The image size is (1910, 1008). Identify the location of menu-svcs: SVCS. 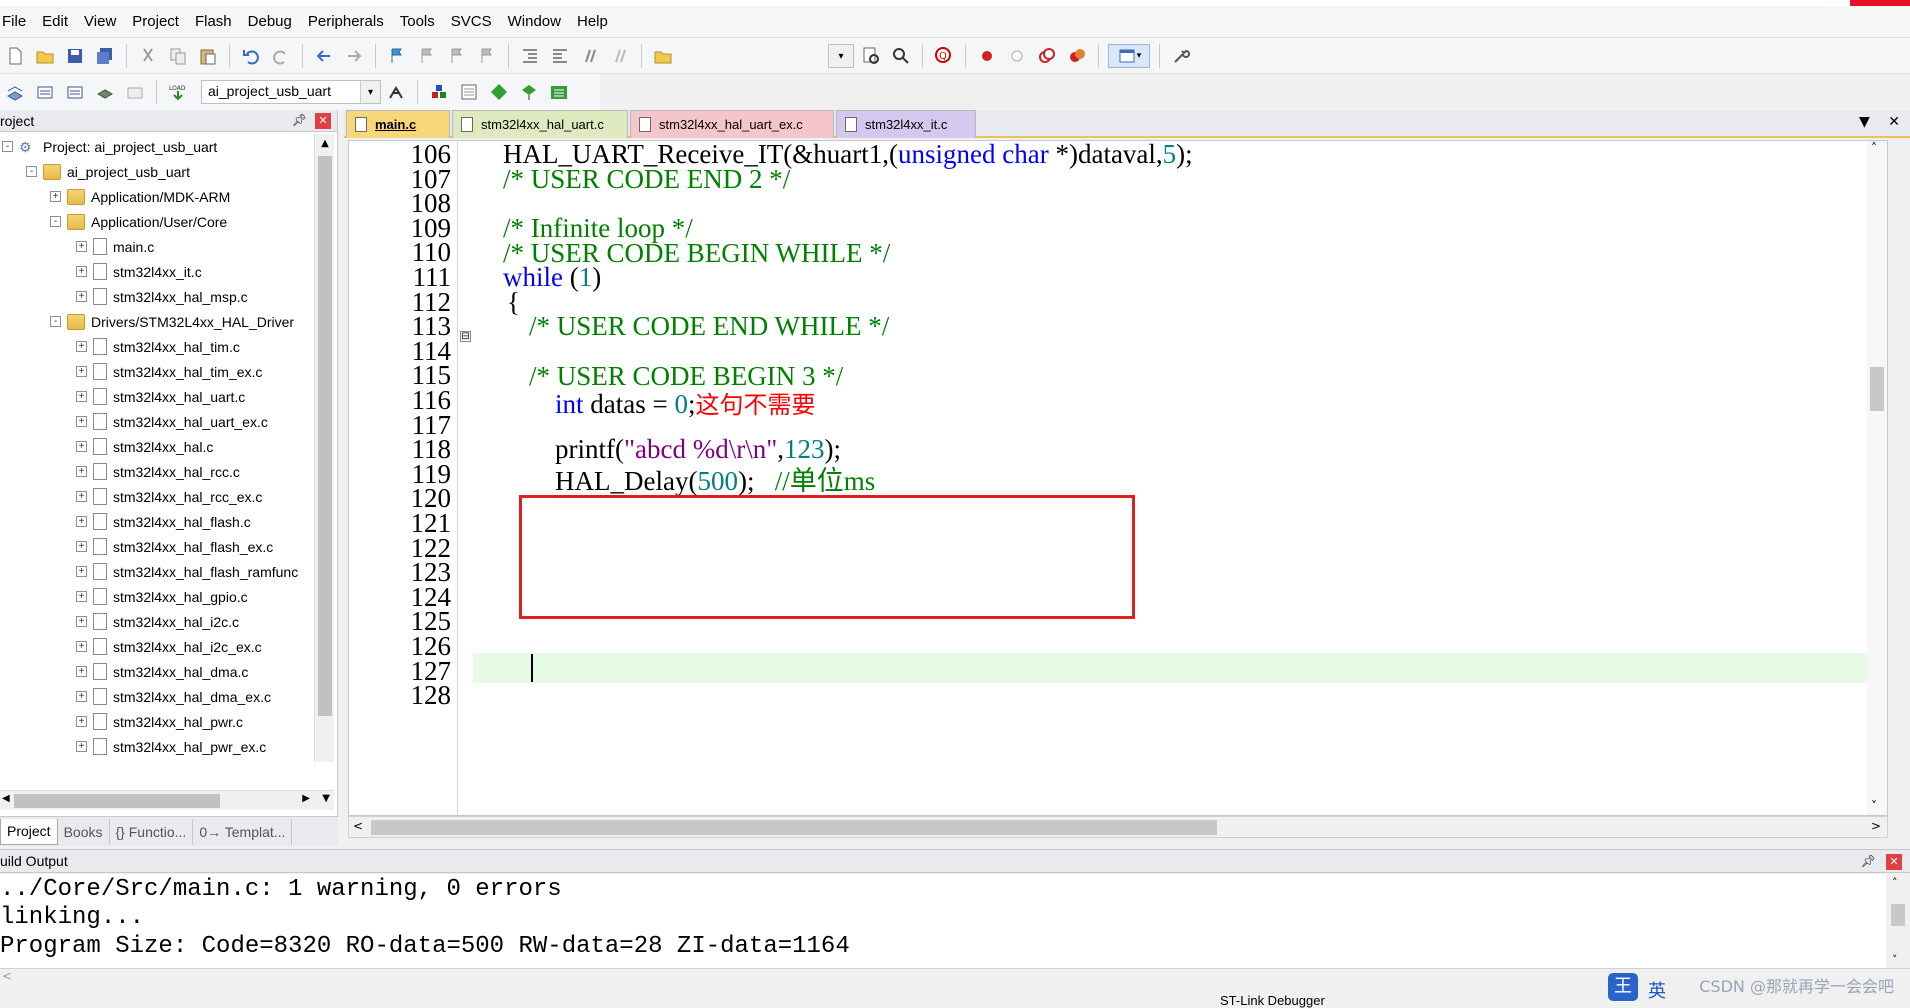
(475, 21).